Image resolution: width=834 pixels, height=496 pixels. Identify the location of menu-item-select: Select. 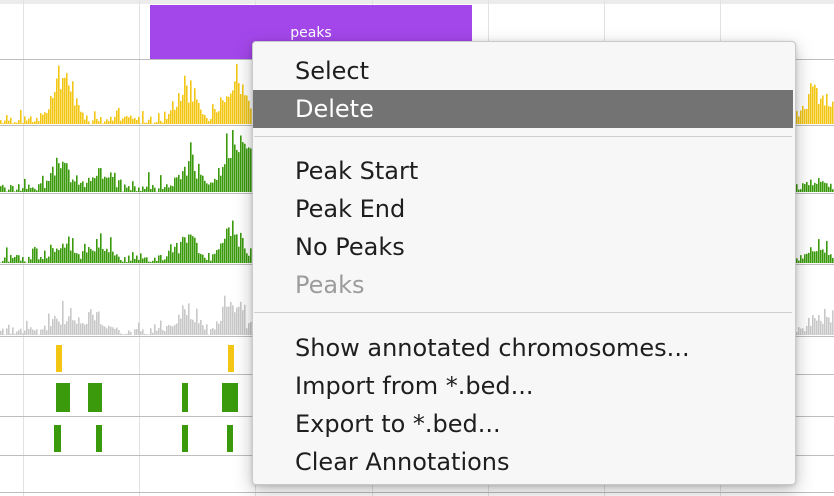
(524, 71).